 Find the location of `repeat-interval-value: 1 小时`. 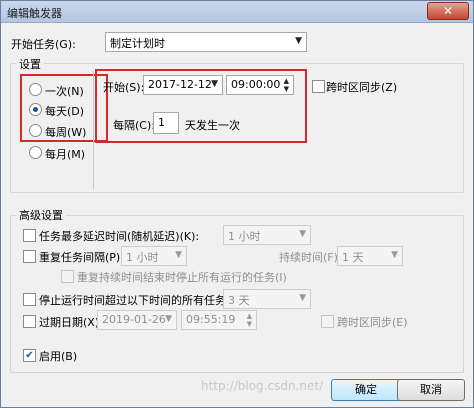

repeat-interval-value: 1 小时 is located at coordinates (142, 257).